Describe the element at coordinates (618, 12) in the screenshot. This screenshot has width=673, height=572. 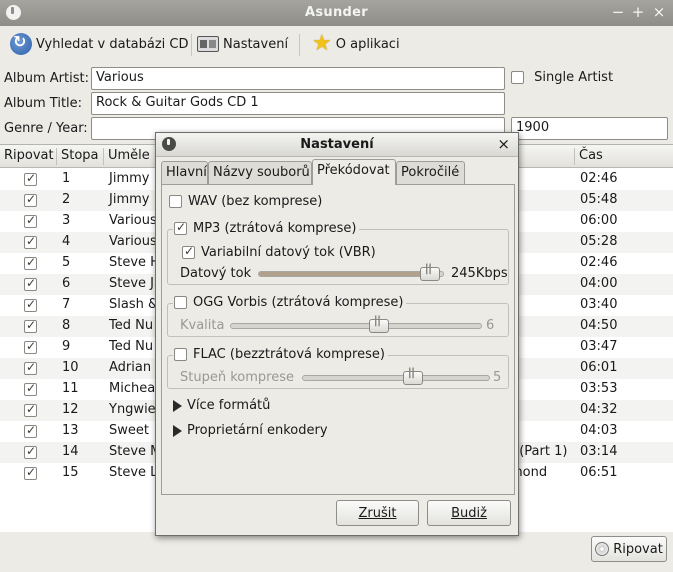
I see `minimize-icon: −` at that location.